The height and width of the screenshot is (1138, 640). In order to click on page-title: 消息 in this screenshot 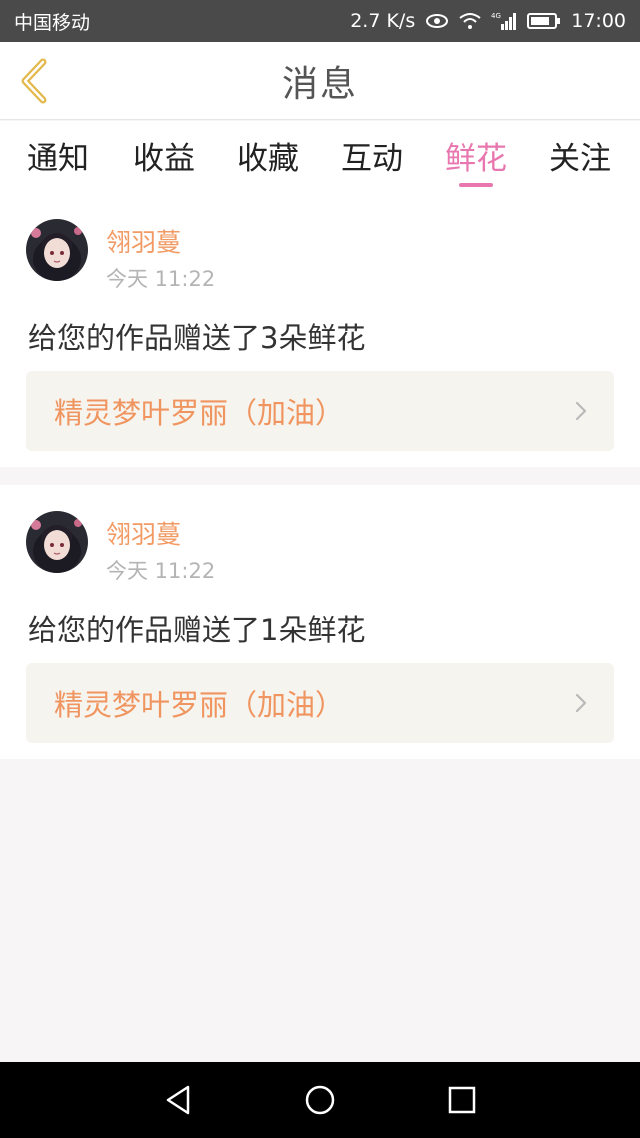, I will do `click(319, 84)`.